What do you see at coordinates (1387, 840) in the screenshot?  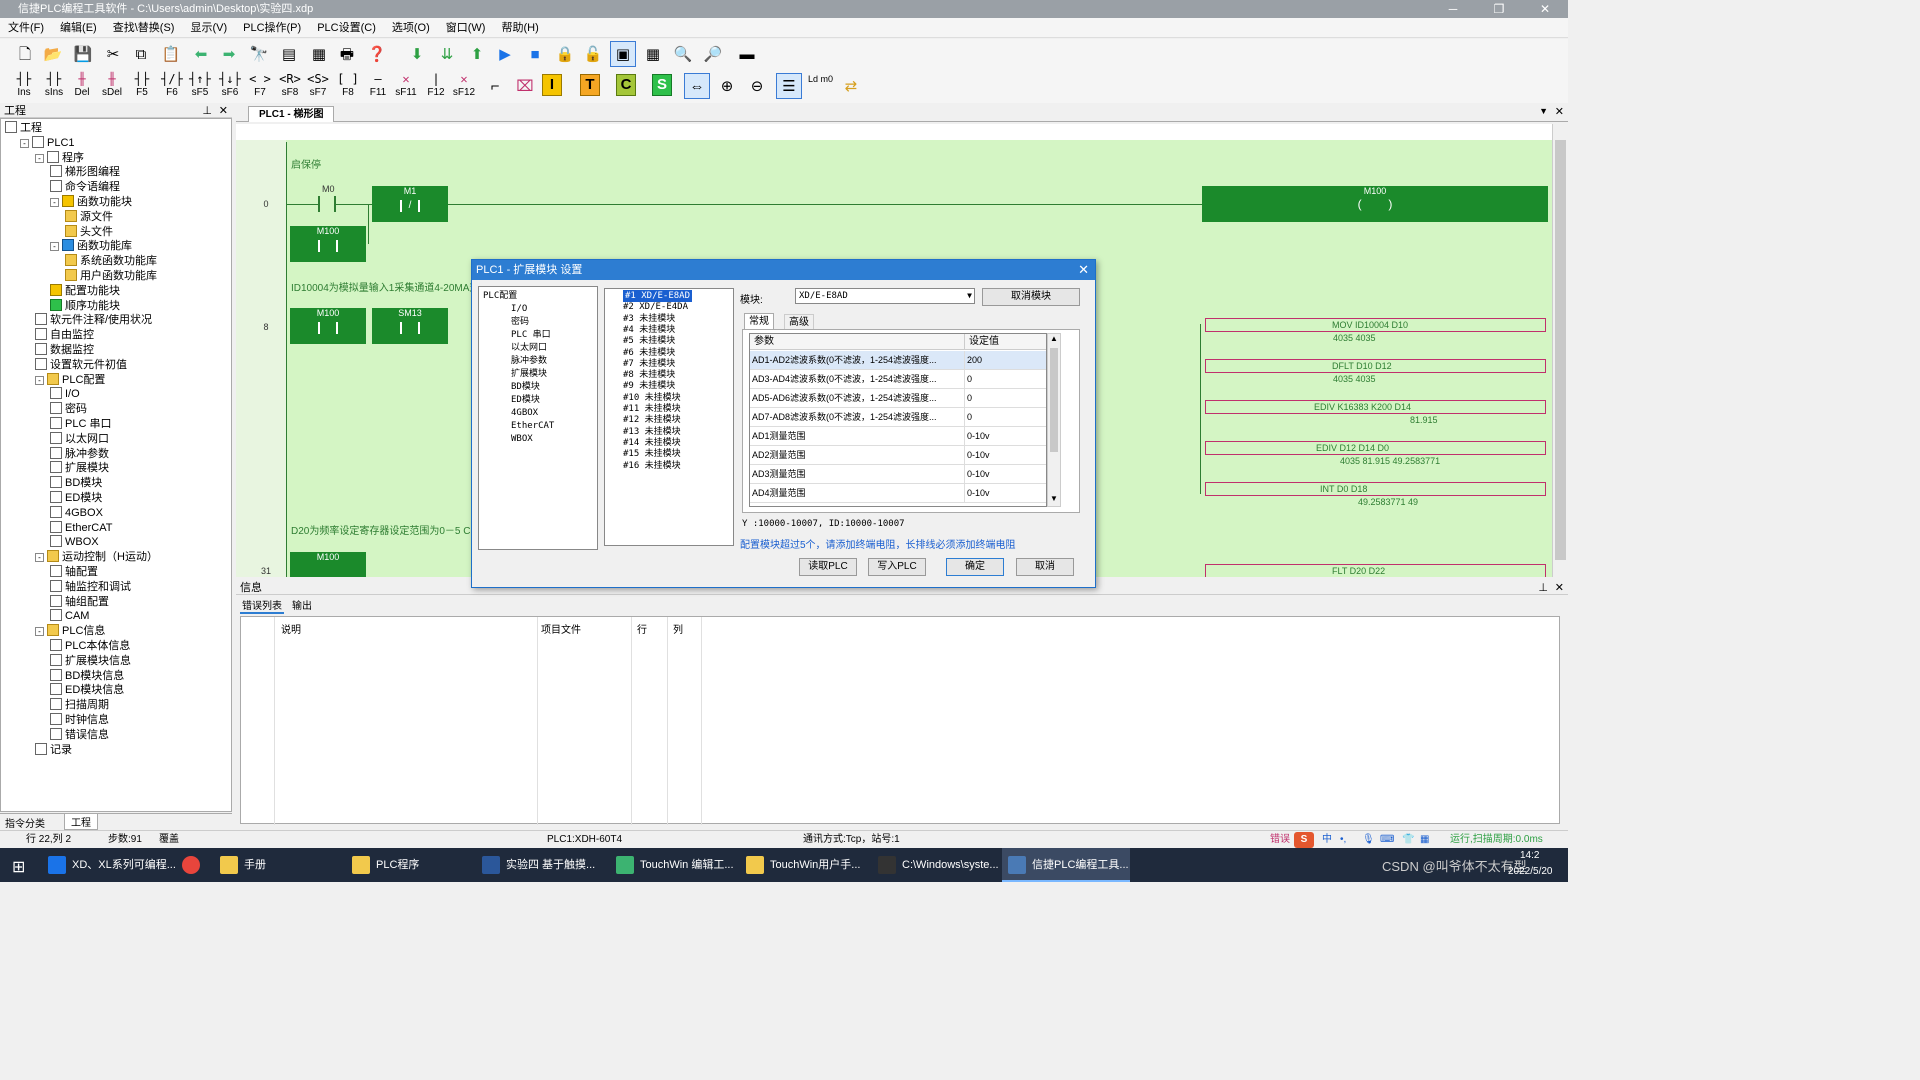 I see `keyboard-icon: ⌨` at bounding box center [1387, 840].